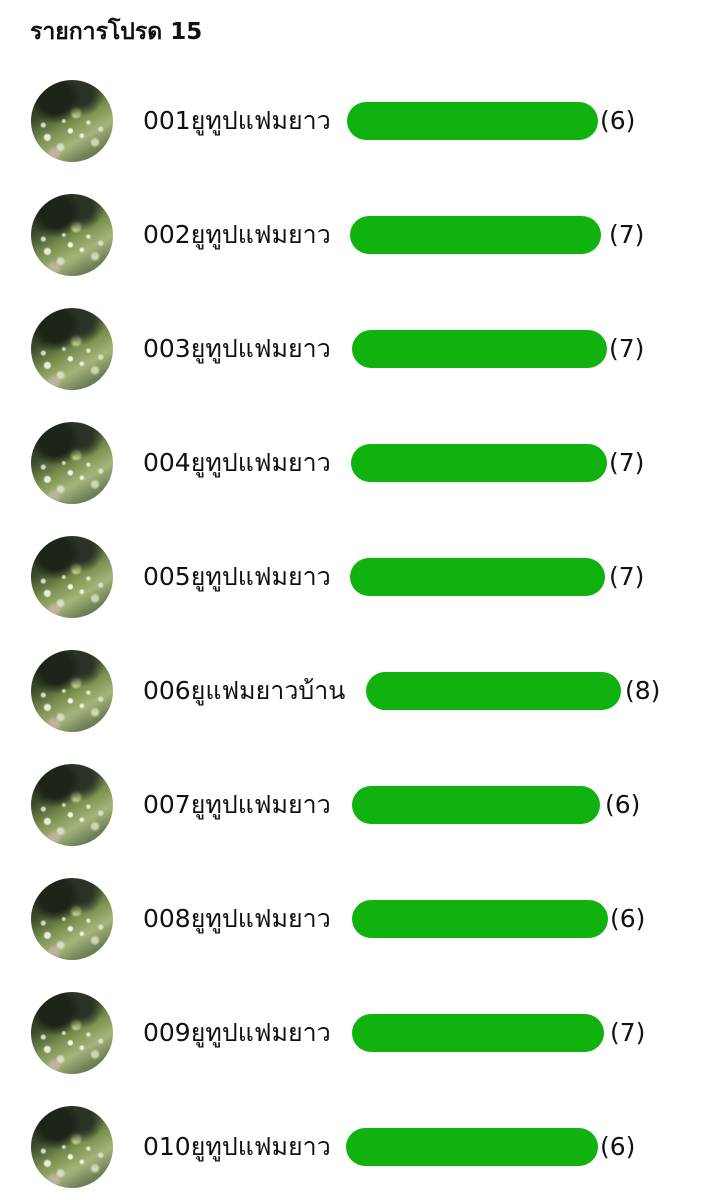 The width and height of the screenshot is (712, 1200). I want to click on favorite-name: 001ยูทูปแฟมยาว, so click(237, 120).